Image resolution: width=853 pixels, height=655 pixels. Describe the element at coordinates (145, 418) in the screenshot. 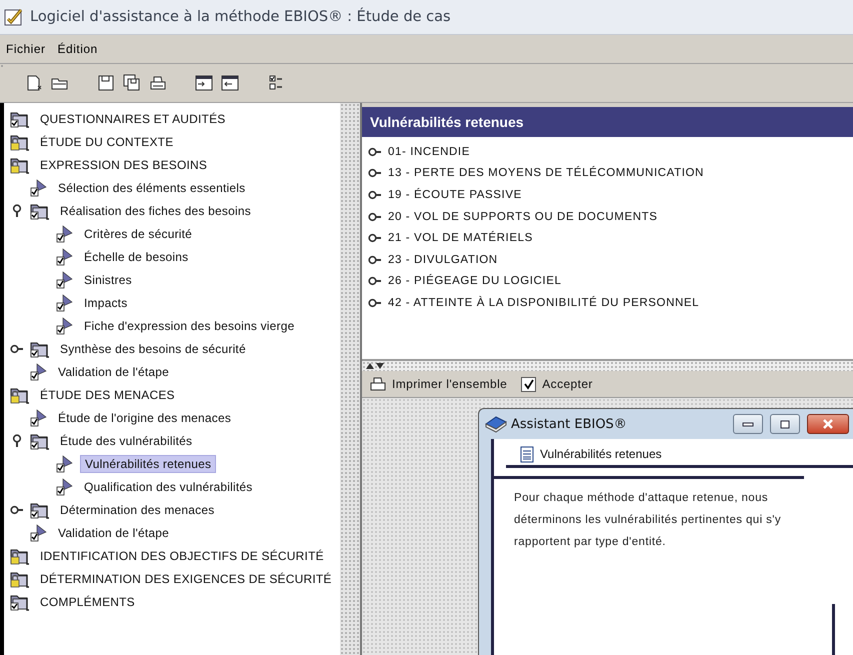

I see `tree-item: Étude de l'origine des menaces` at that location.